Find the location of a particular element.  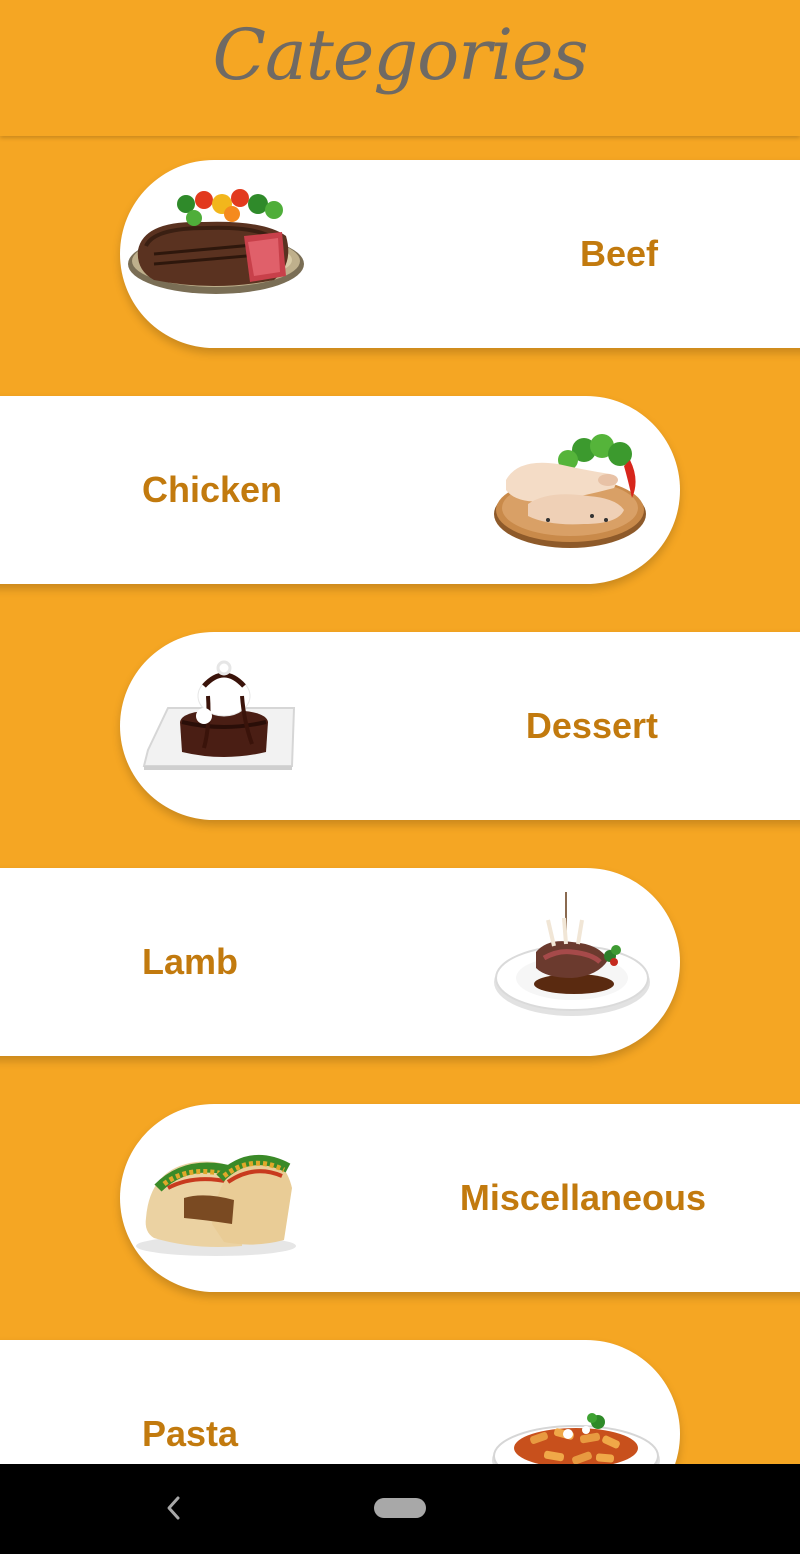

system-navigation-bar is located at coordinates (400, 1509).